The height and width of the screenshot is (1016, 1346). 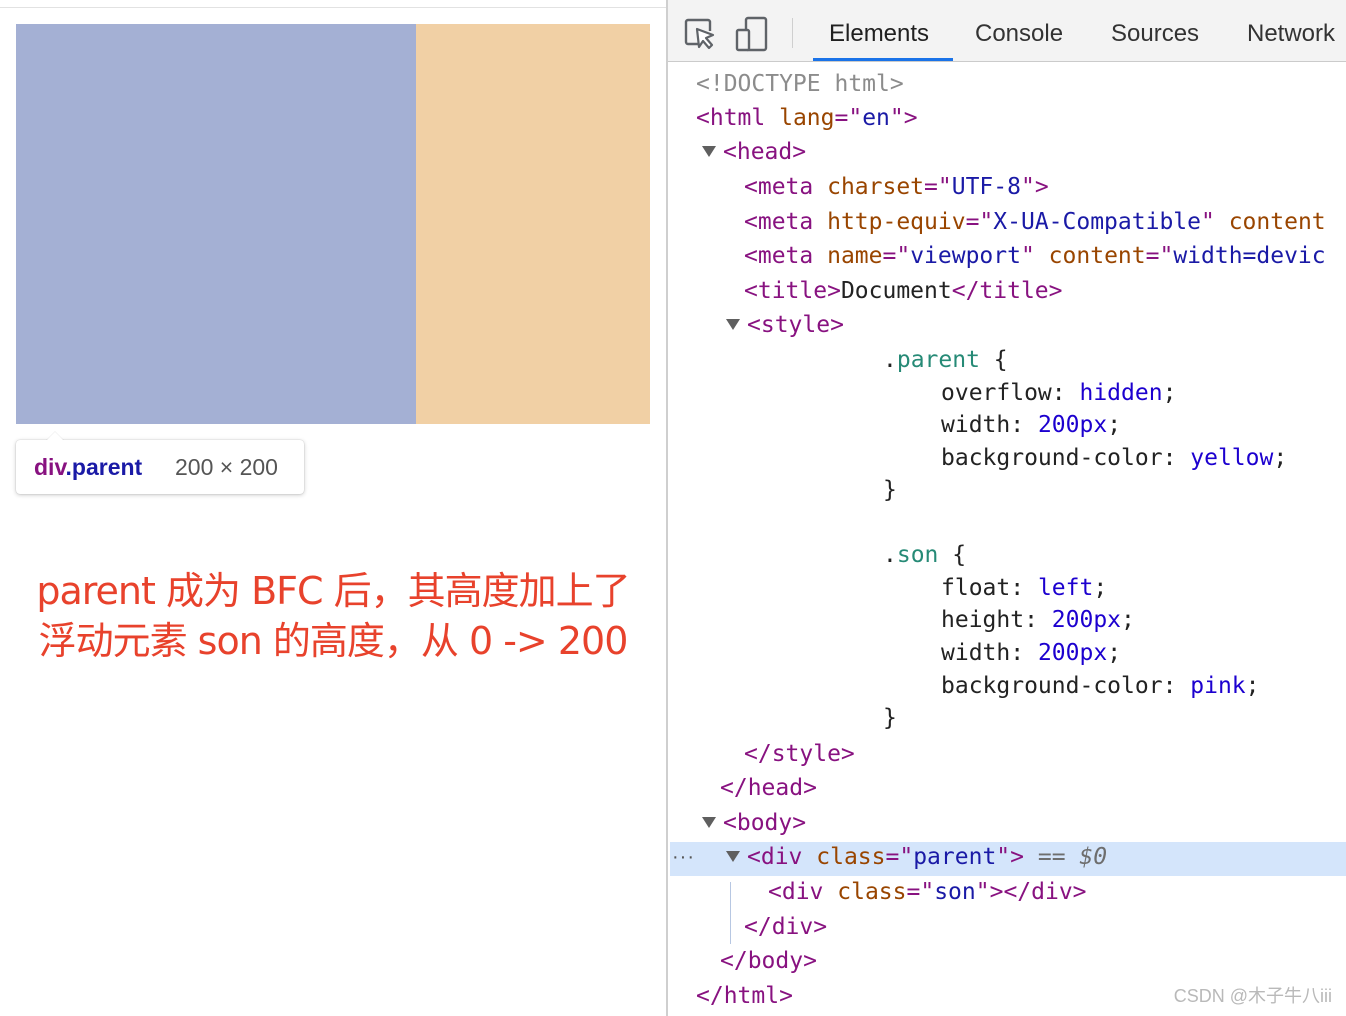 I want to click on top-divider, so click(x=333, y=7).